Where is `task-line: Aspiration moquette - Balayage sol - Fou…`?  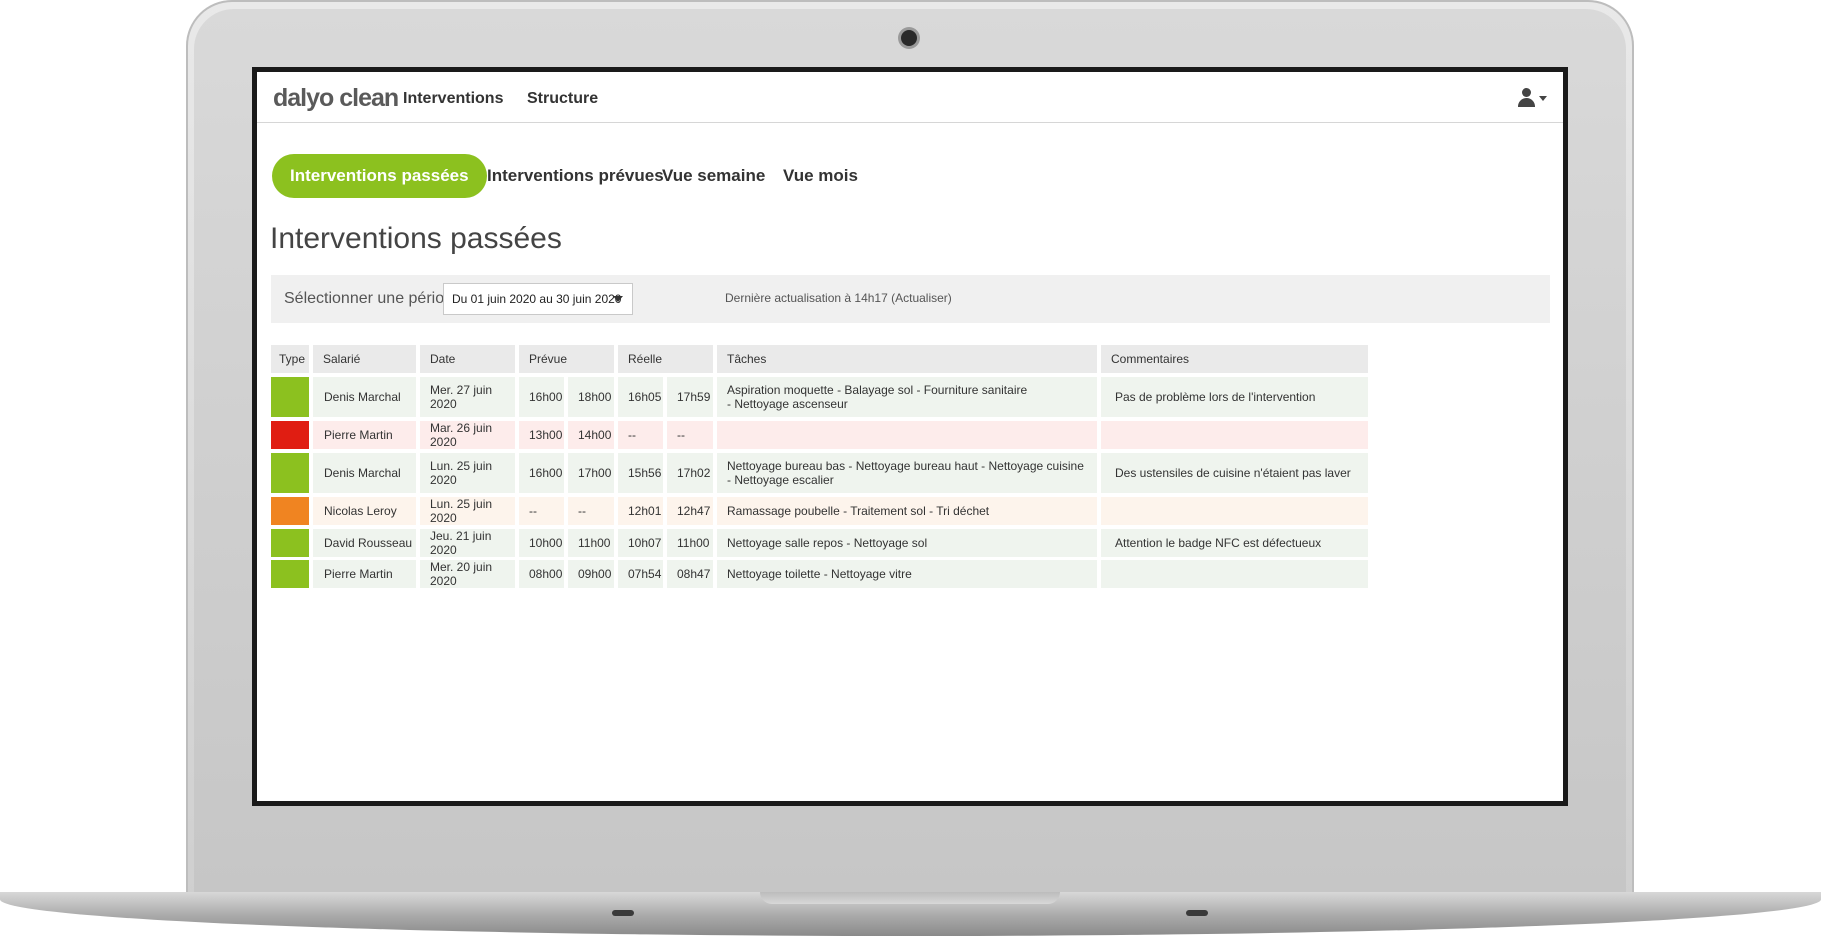 task-line: Aspiration moquette - Balayage sol - Fou… is located at coordinates (877, 390).